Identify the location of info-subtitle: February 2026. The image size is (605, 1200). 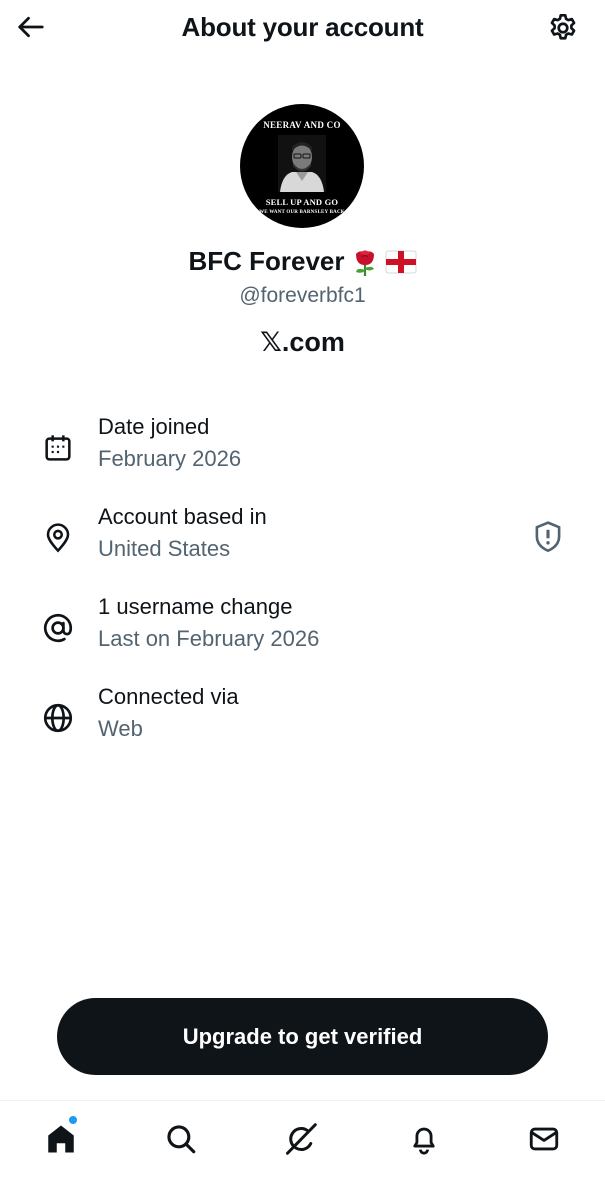
(170, 458).